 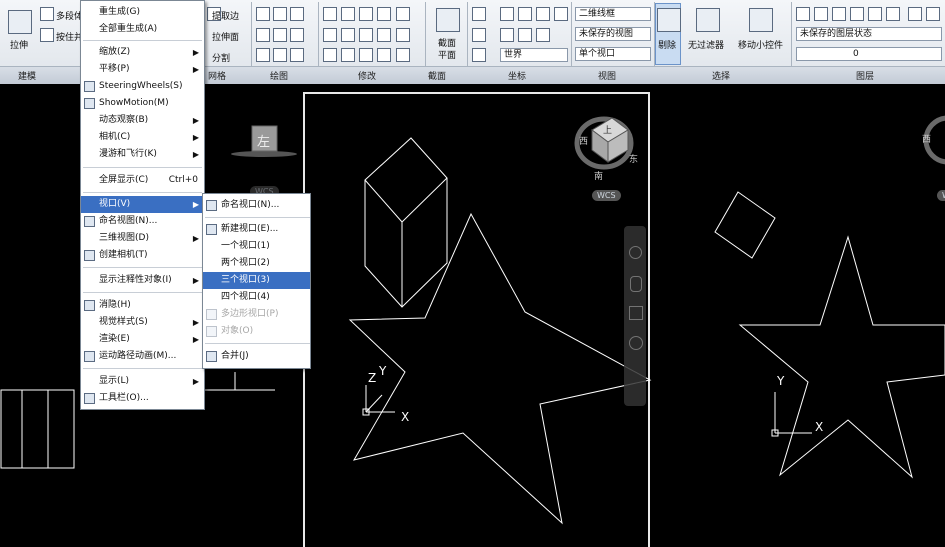 What do you see at coordinates (263, 140) in the screenshot?
I see `viewcube-left-face: 左` at bounding box center [263, 140].